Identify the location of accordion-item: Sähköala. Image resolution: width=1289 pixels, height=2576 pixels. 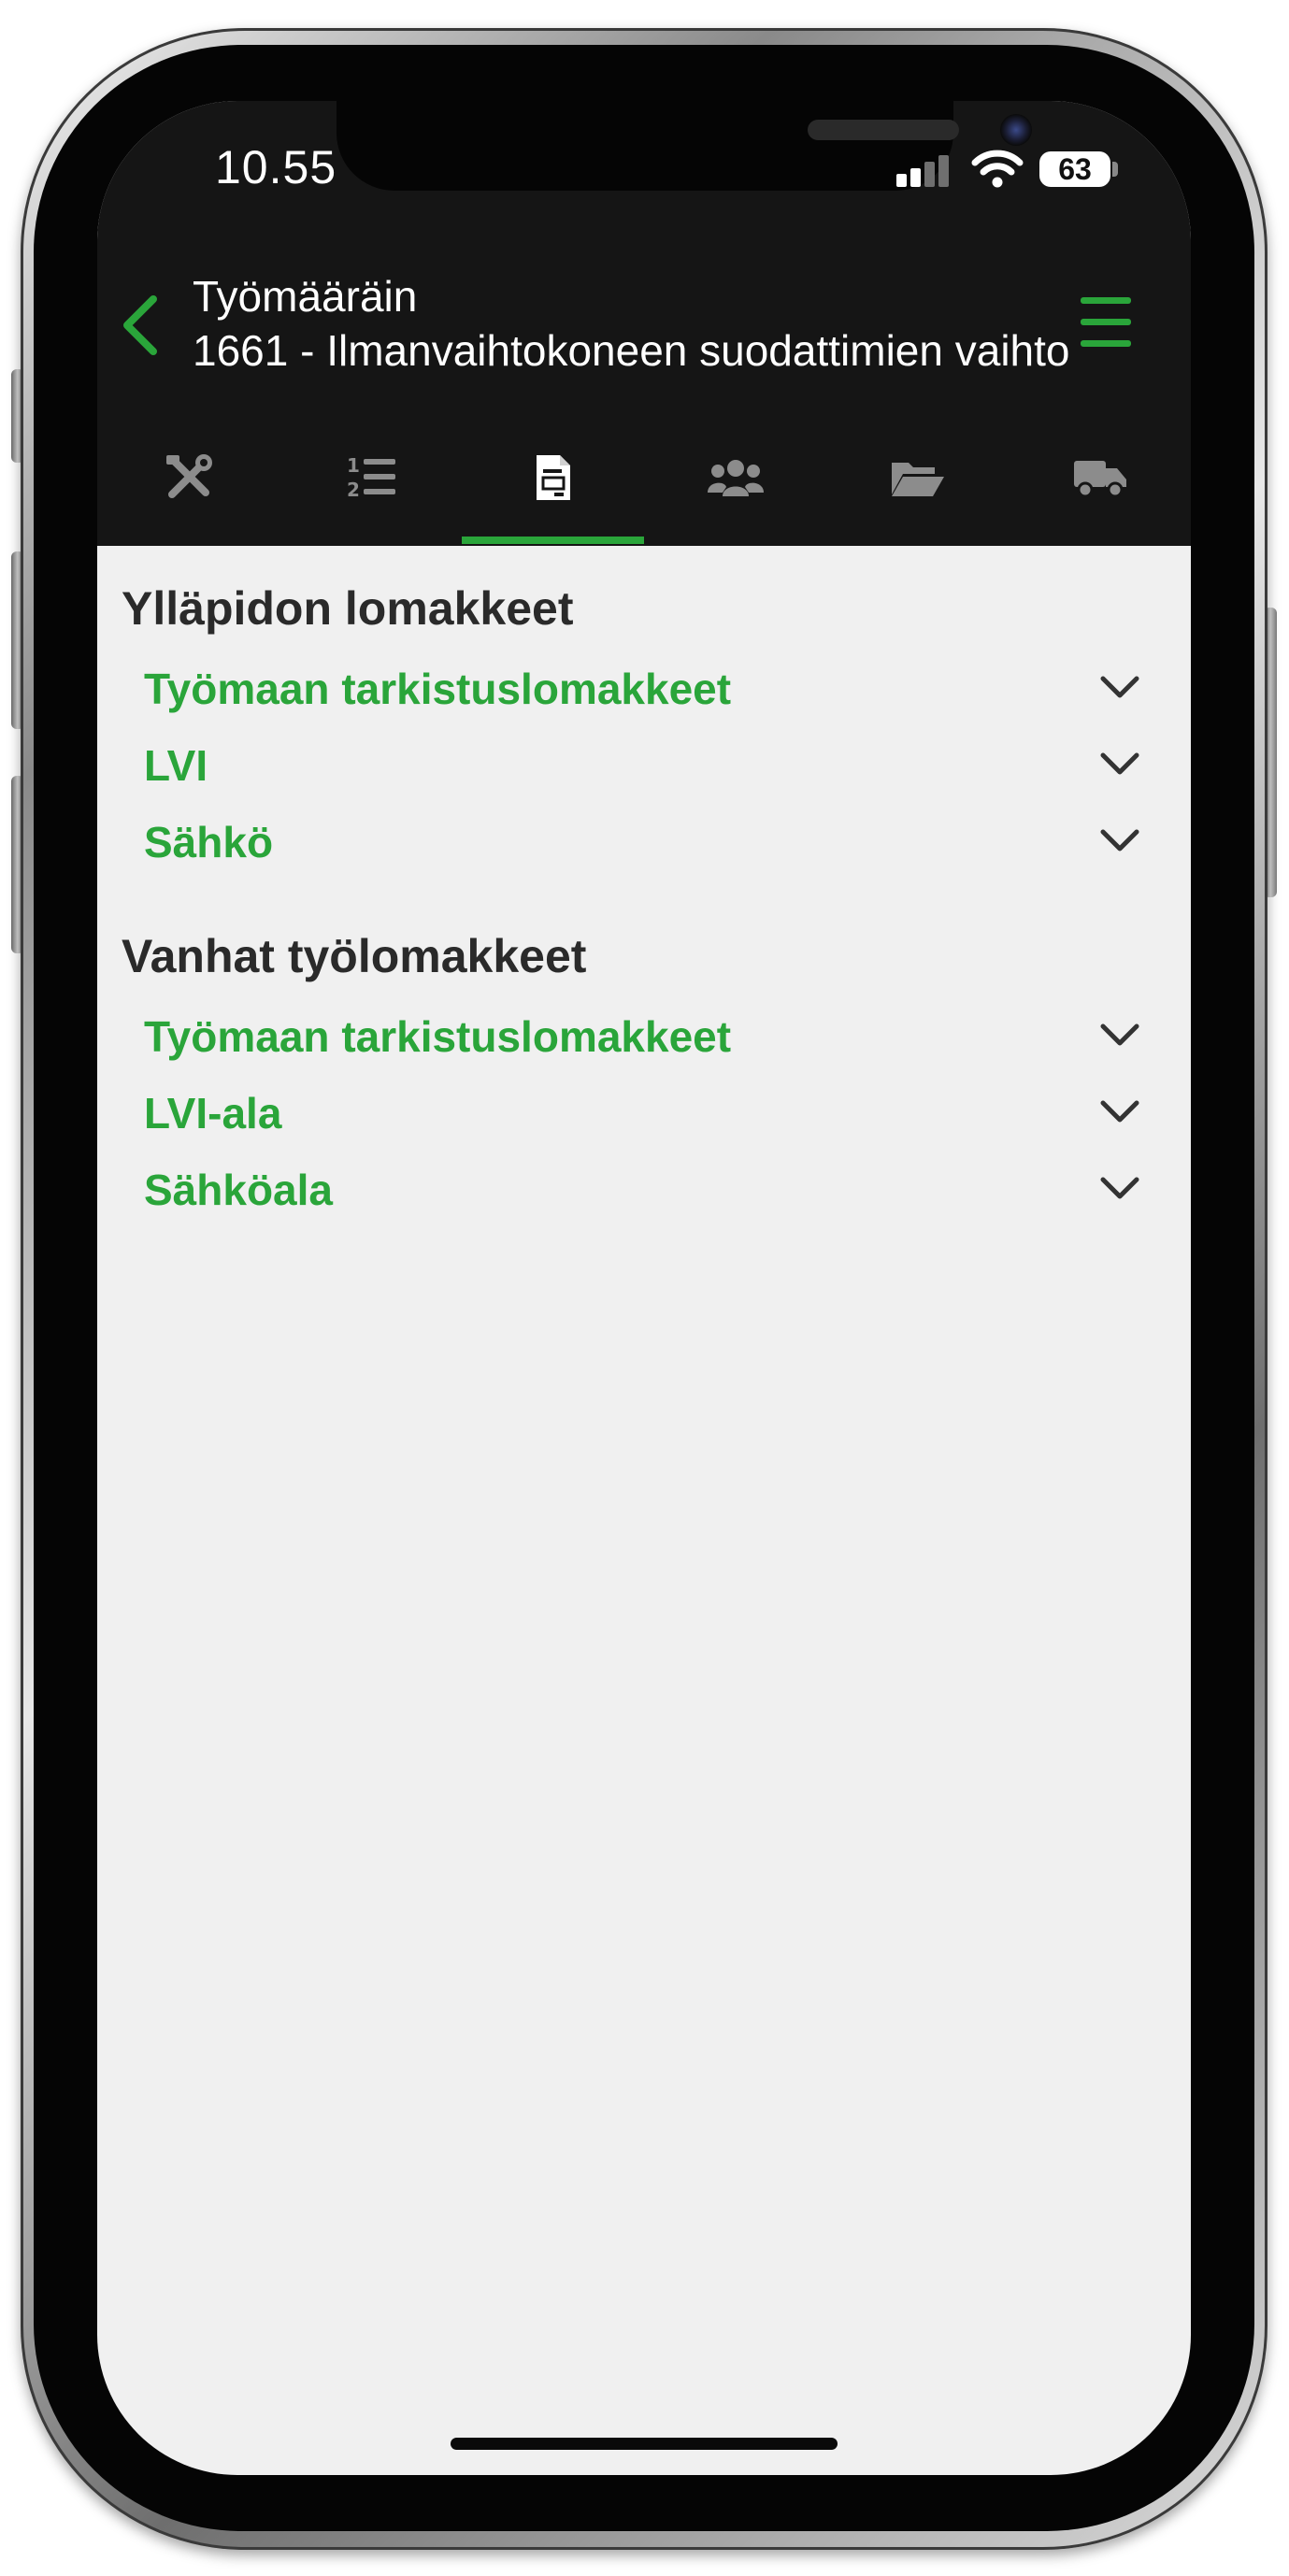
(644, 1191).